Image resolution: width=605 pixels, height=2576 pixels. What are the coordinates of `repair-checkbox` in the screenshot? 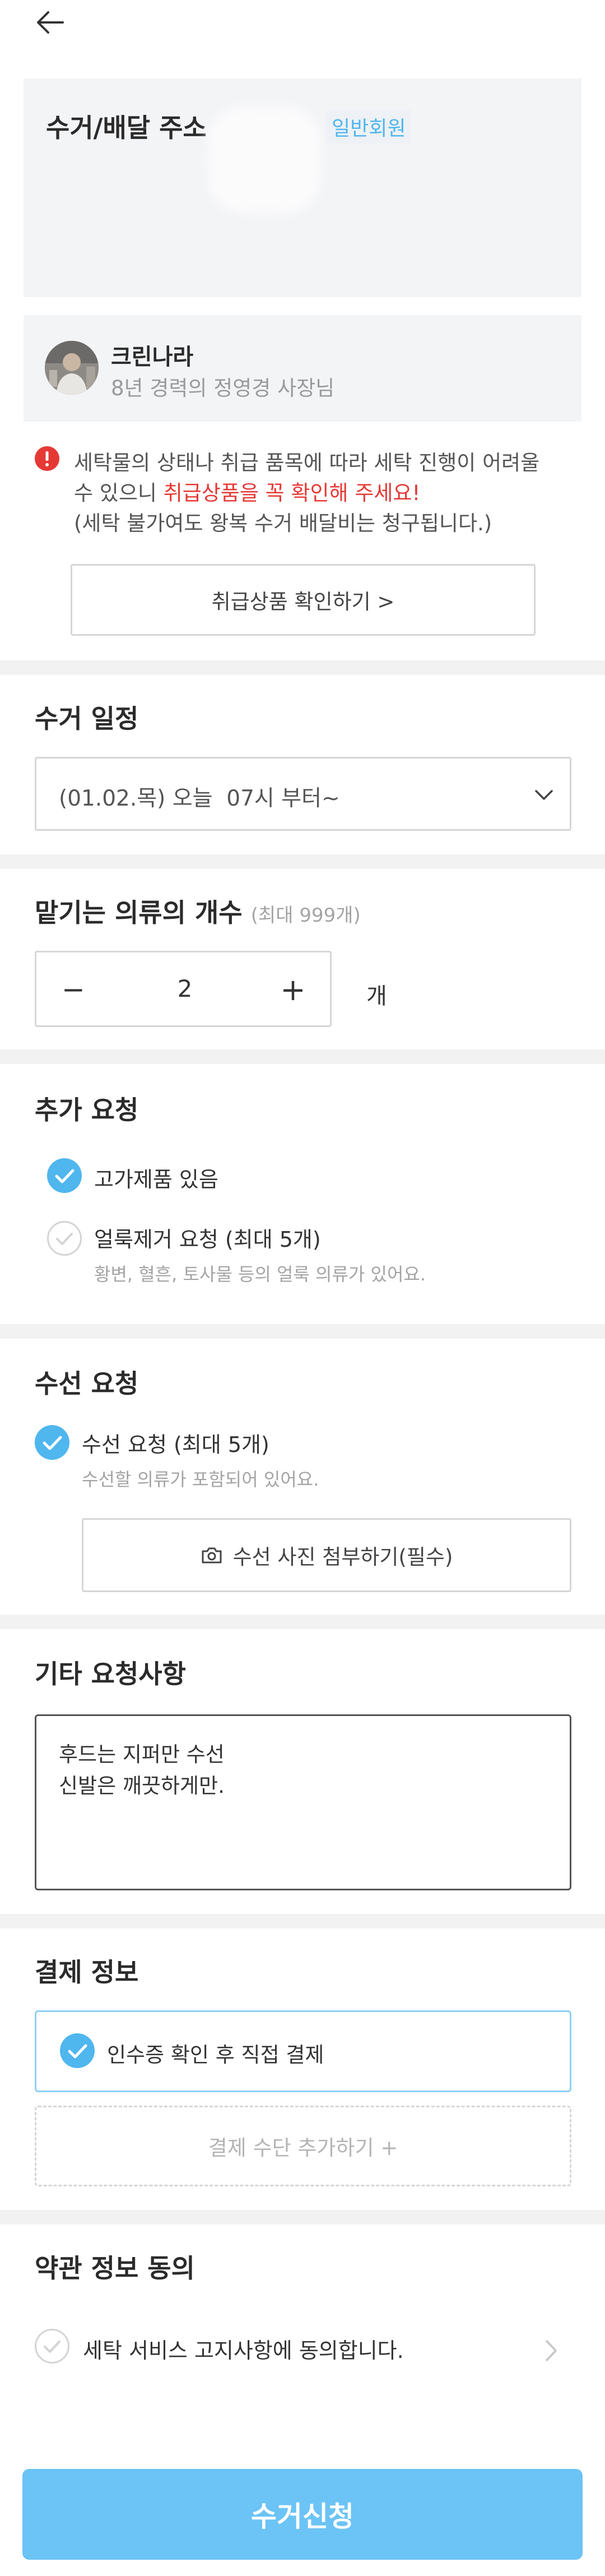 It's located at (52, 1442).